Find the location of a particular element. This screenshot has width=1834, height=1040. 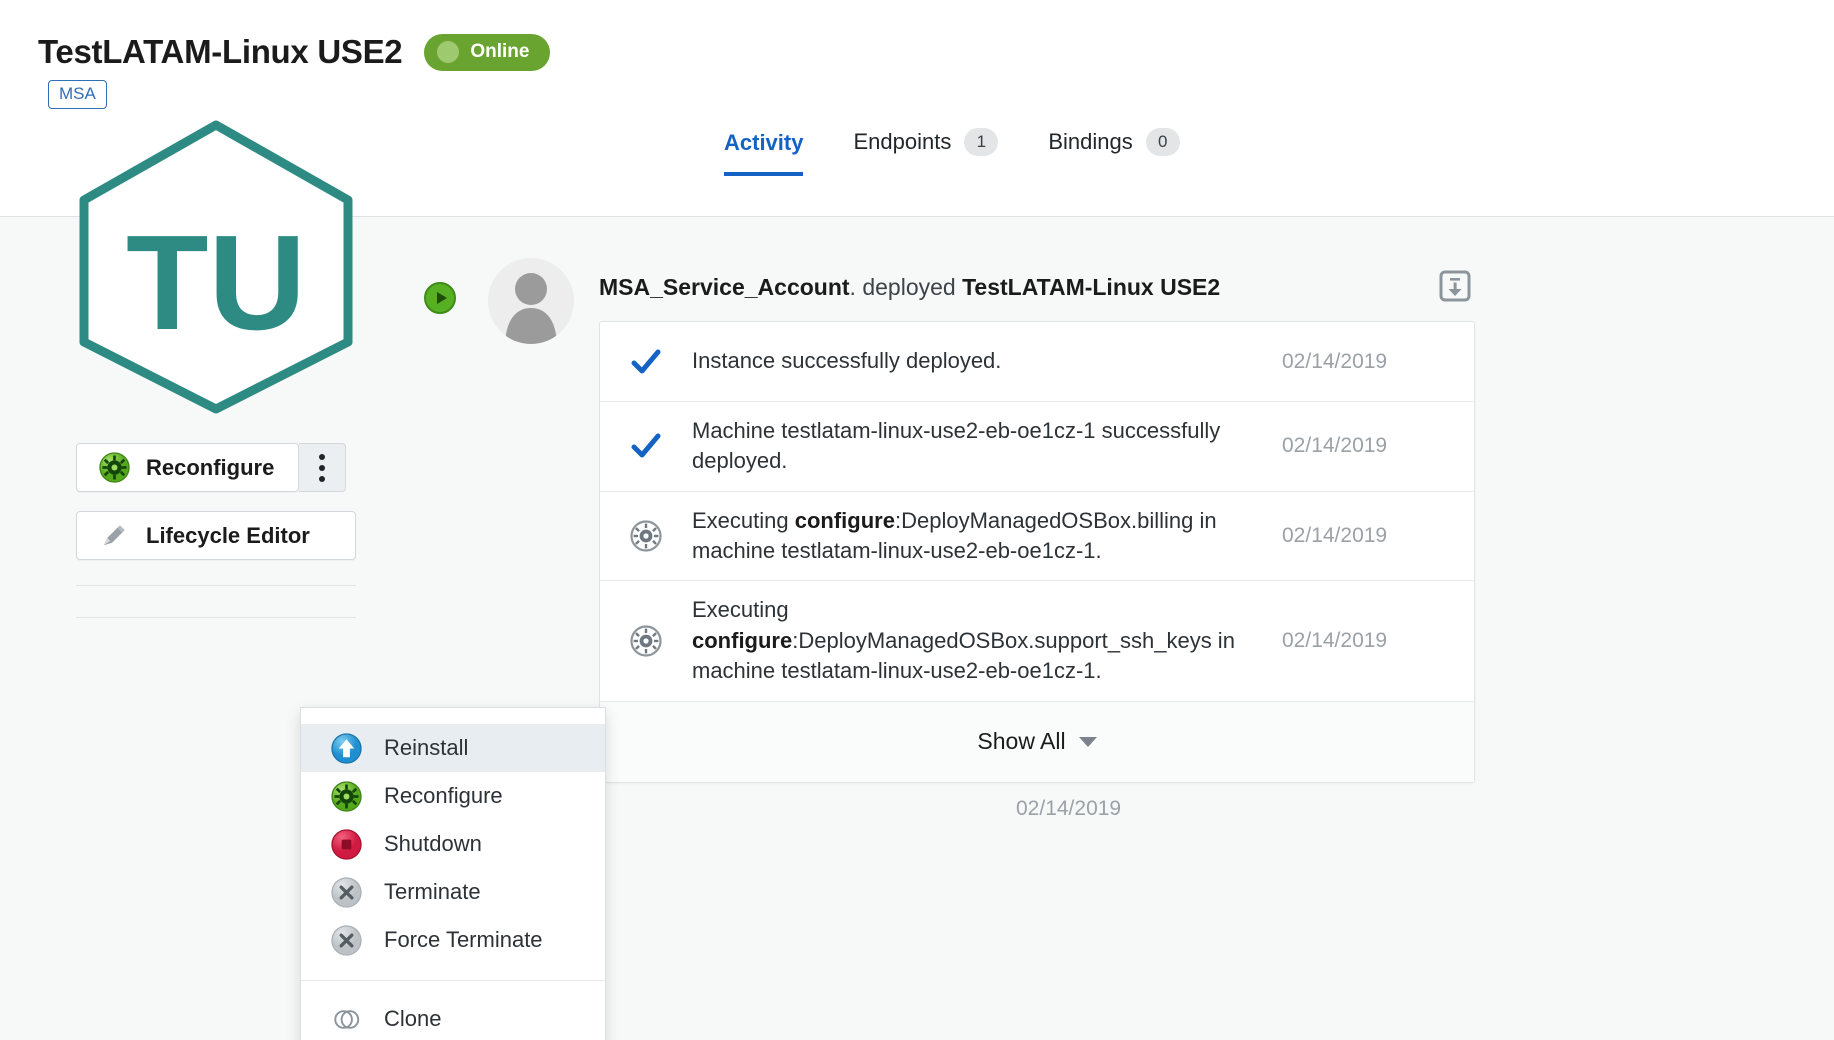

tab-bindings: Bindings 0 is located at coordinates (1114, 152).